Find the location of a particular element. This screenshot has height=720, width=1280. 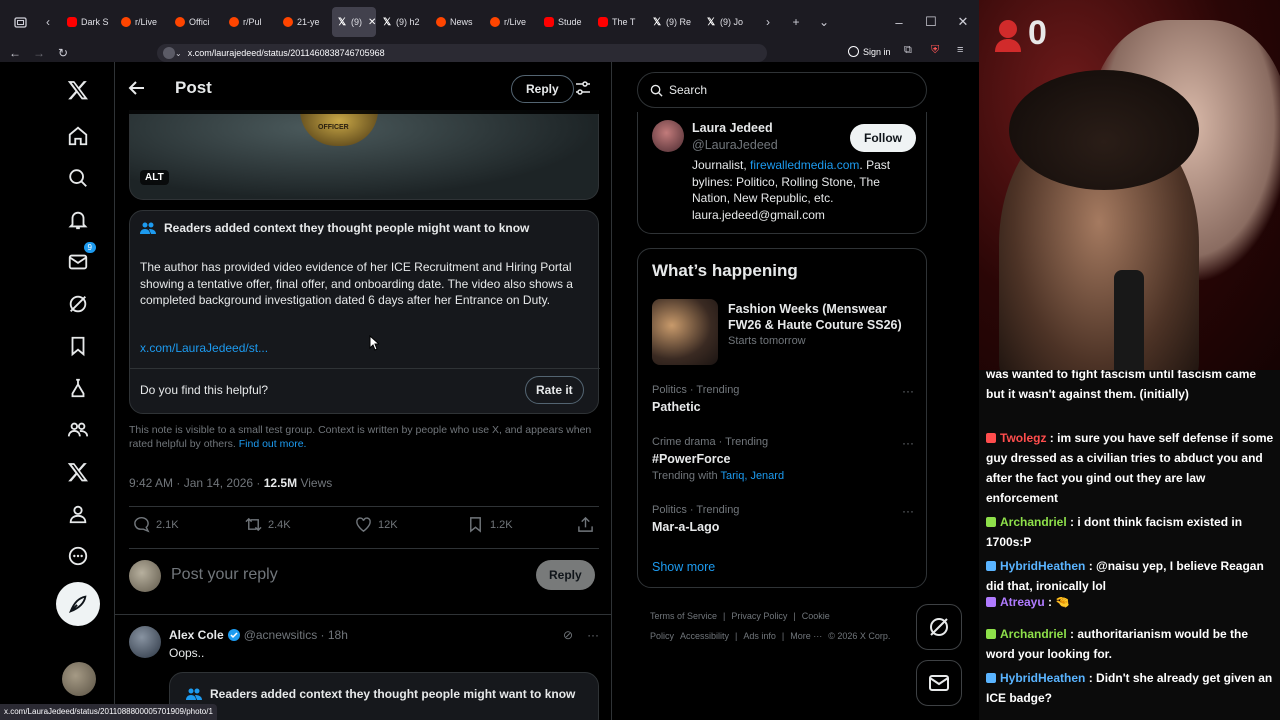

footer-link: More ··· is located at coordinates (806, 636).